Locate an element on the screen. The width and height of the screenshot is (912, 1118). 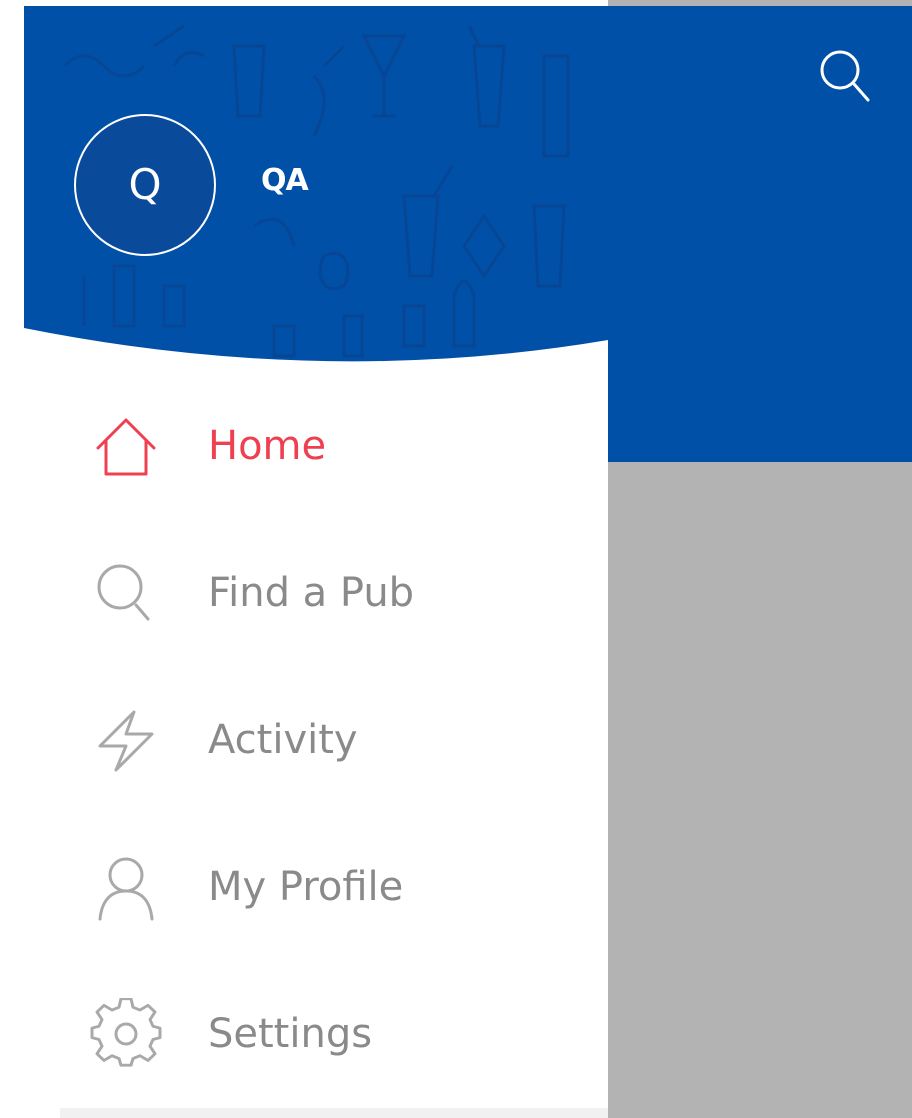
drawer-bottom-divider is located at coordinates (334, 1113).